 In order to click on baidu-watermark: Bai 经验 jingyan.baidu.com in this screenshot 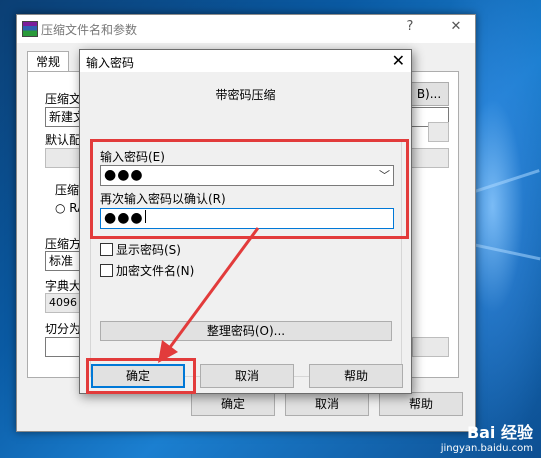, I will do `click(487, 436)`.